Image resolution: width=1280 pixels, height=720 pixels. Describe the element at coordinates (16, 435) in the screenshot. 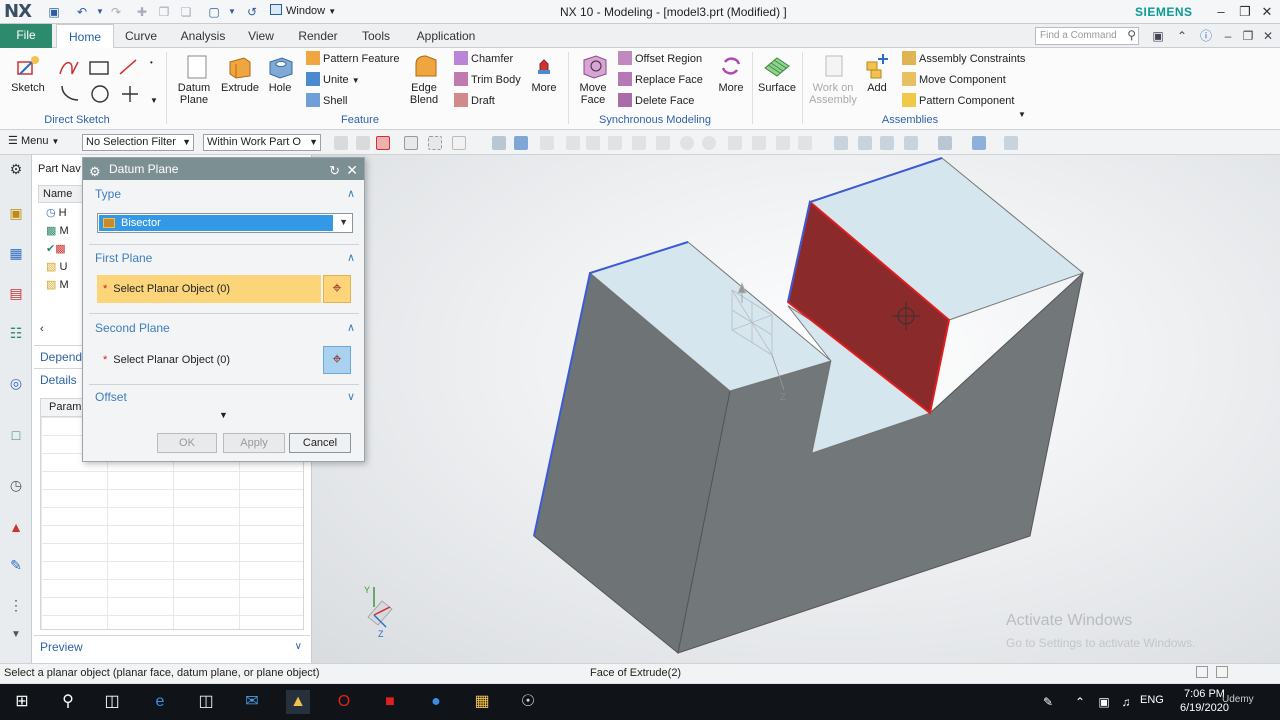

I see `history-icon: □` at that location.